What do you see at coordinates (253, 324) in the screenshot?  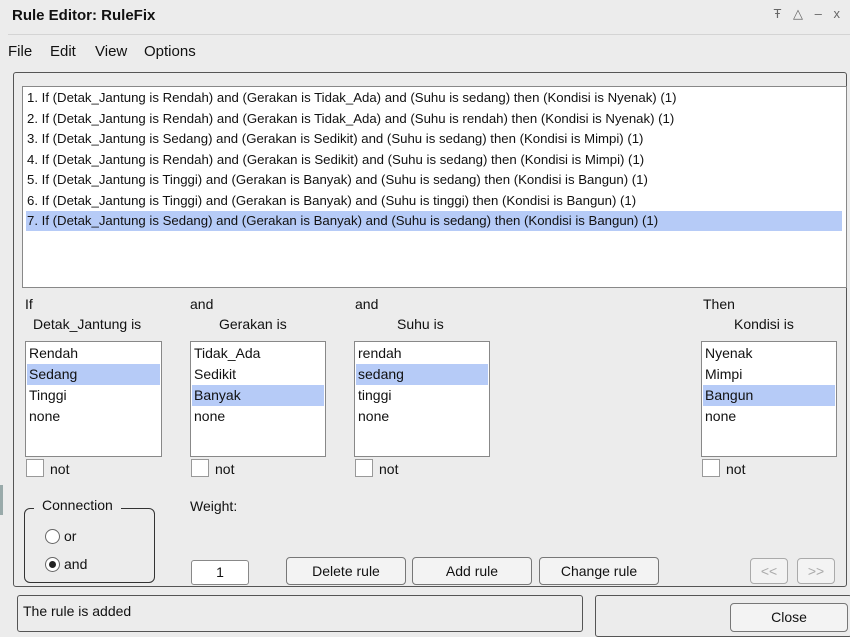 I see `gerakan-label: Gerakan is` at bounding box center [253, 324].